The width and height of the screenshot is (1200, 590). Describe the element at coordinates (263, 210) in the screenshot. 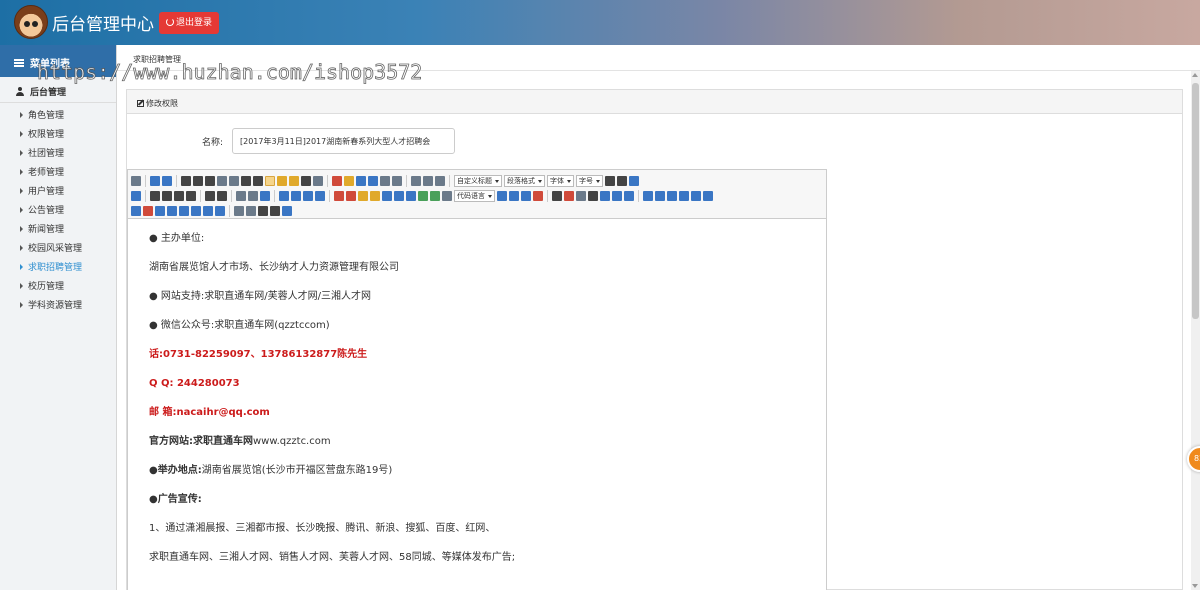

I see `find-icon` at that location.